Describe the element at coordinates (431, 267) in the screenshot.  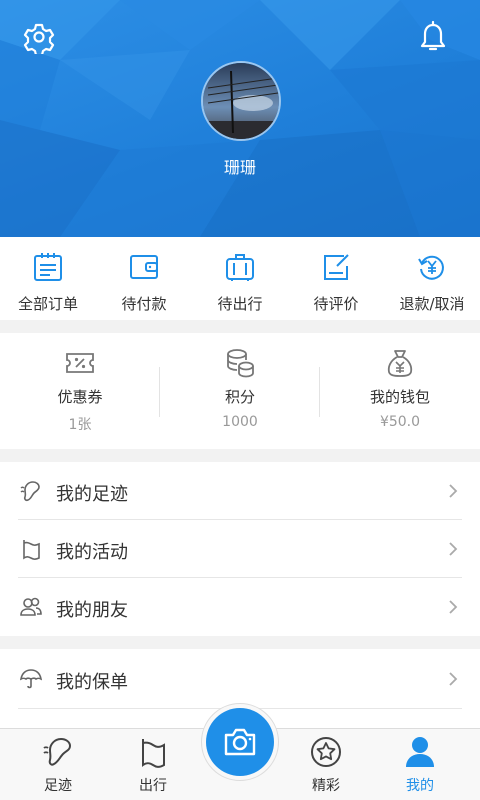
I see `refund-icon` at that location.